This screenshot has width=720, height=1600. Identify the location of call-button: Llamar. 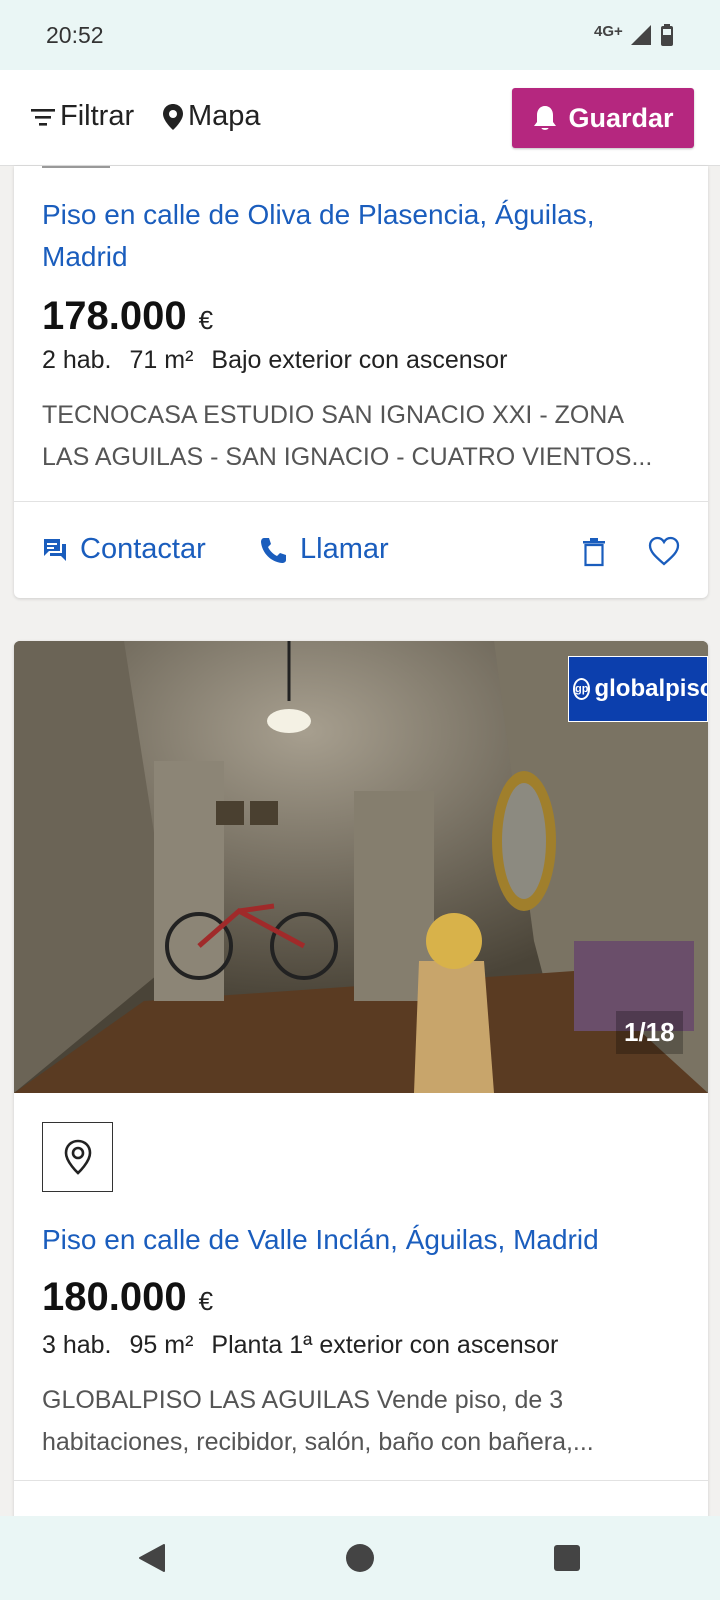
(323, 549).